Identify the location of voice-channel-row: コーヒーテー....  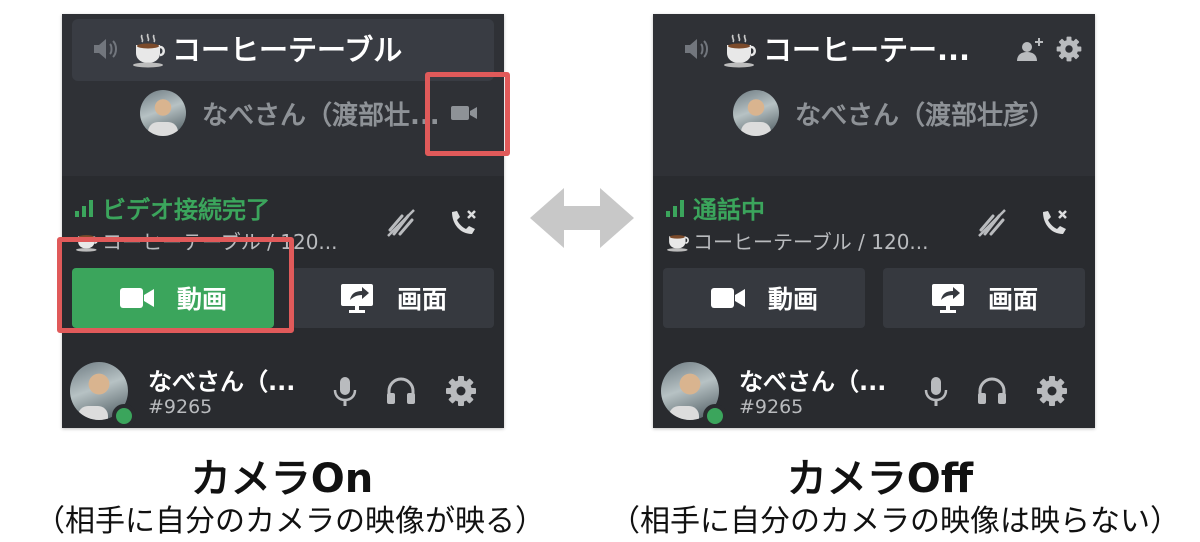
(874, 50).